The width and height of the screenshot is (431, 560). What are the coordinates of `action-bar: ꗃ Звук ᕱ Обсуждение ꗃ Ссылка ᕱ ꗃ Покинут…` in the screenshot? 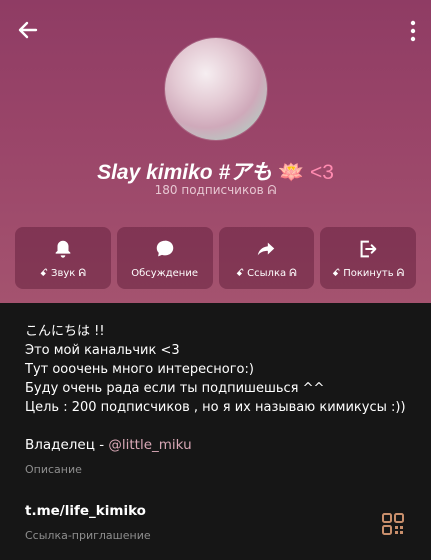 It's located at (215, 258).